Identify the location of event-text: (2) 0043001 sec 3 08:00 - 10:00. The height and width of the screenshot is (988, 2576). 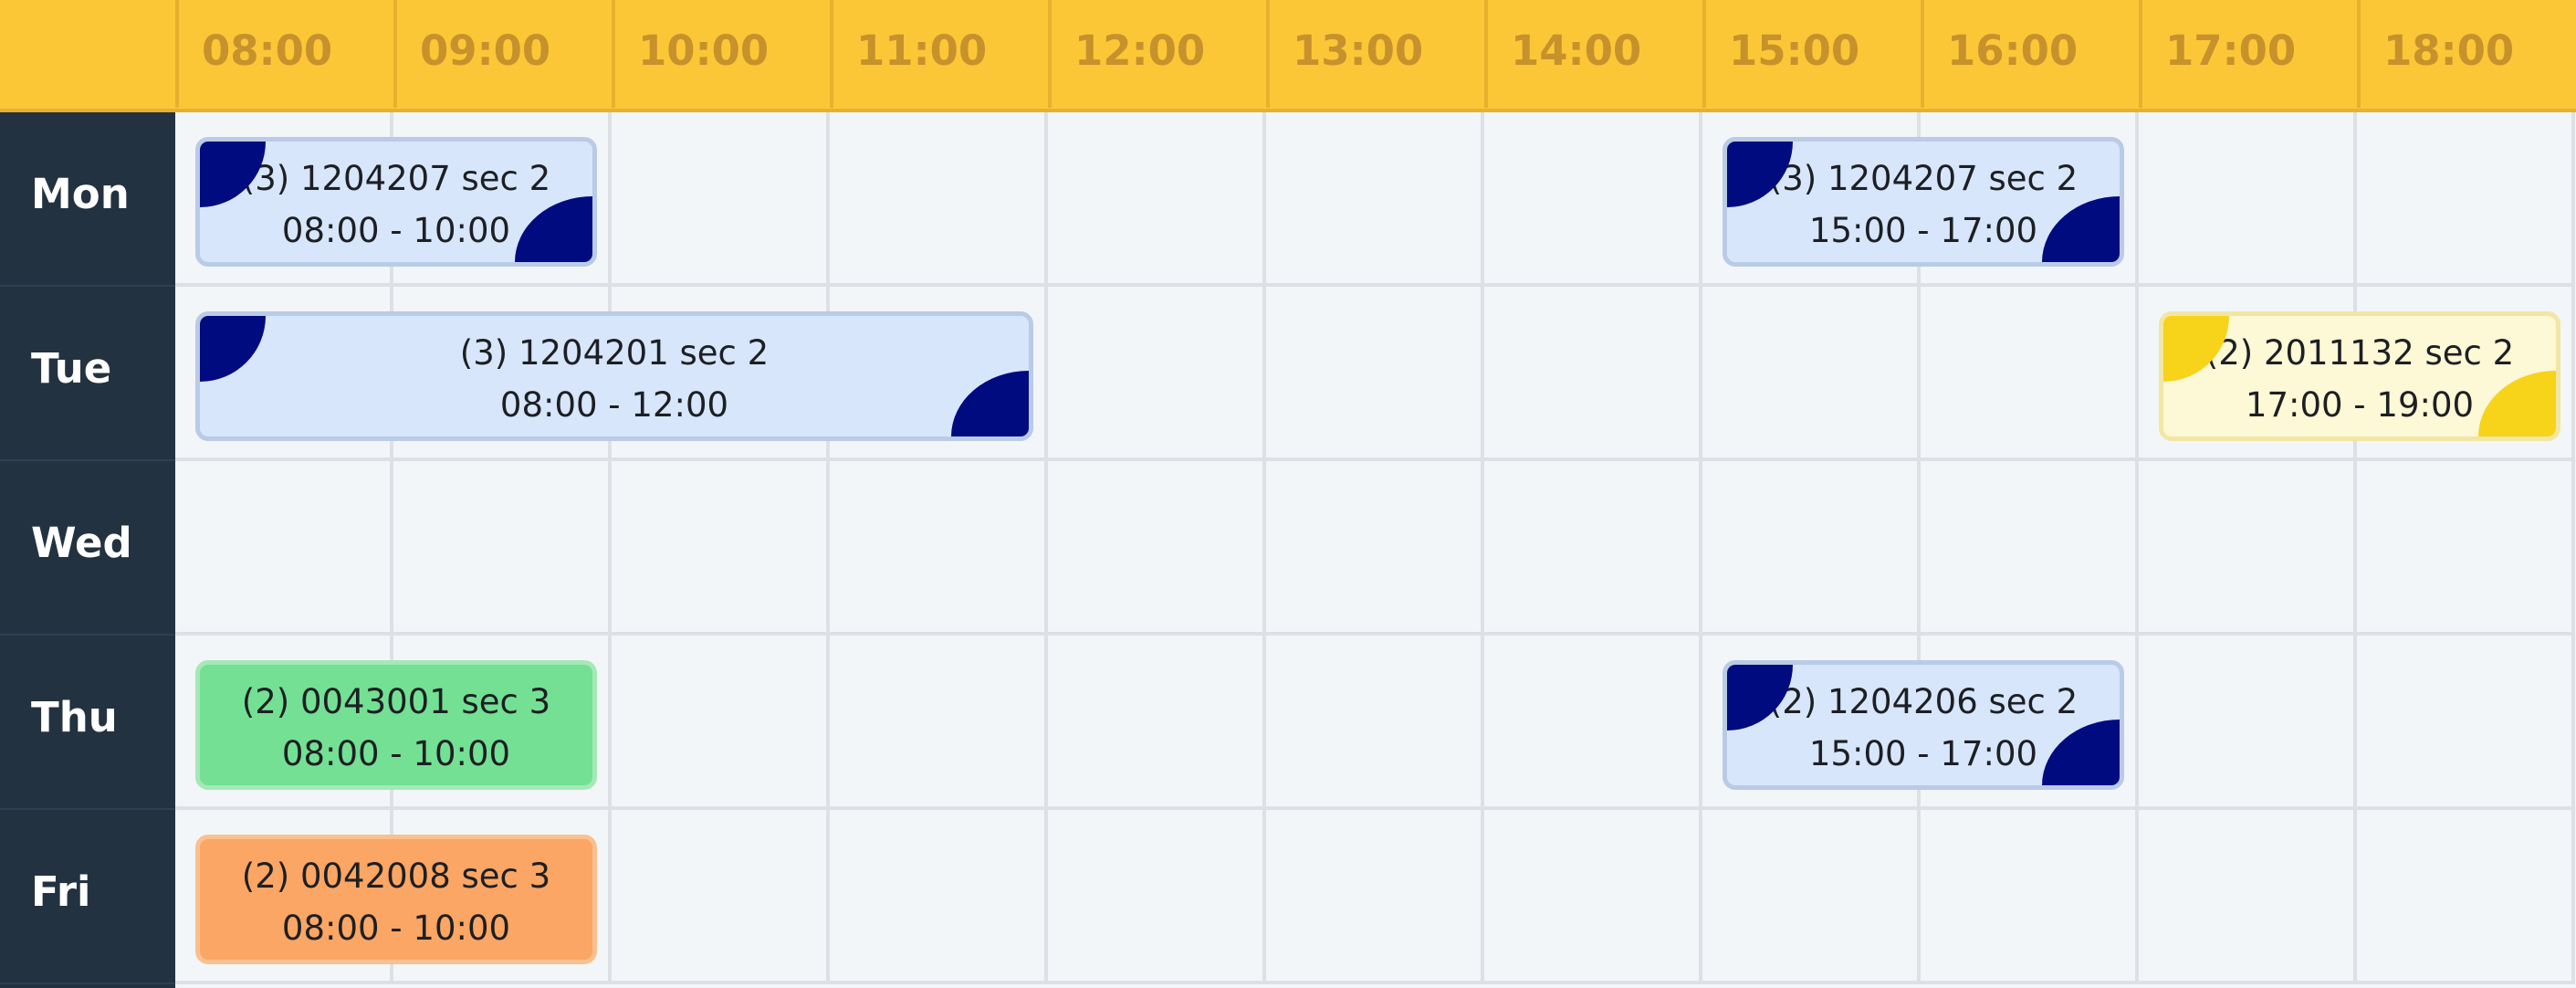
(396, 728).